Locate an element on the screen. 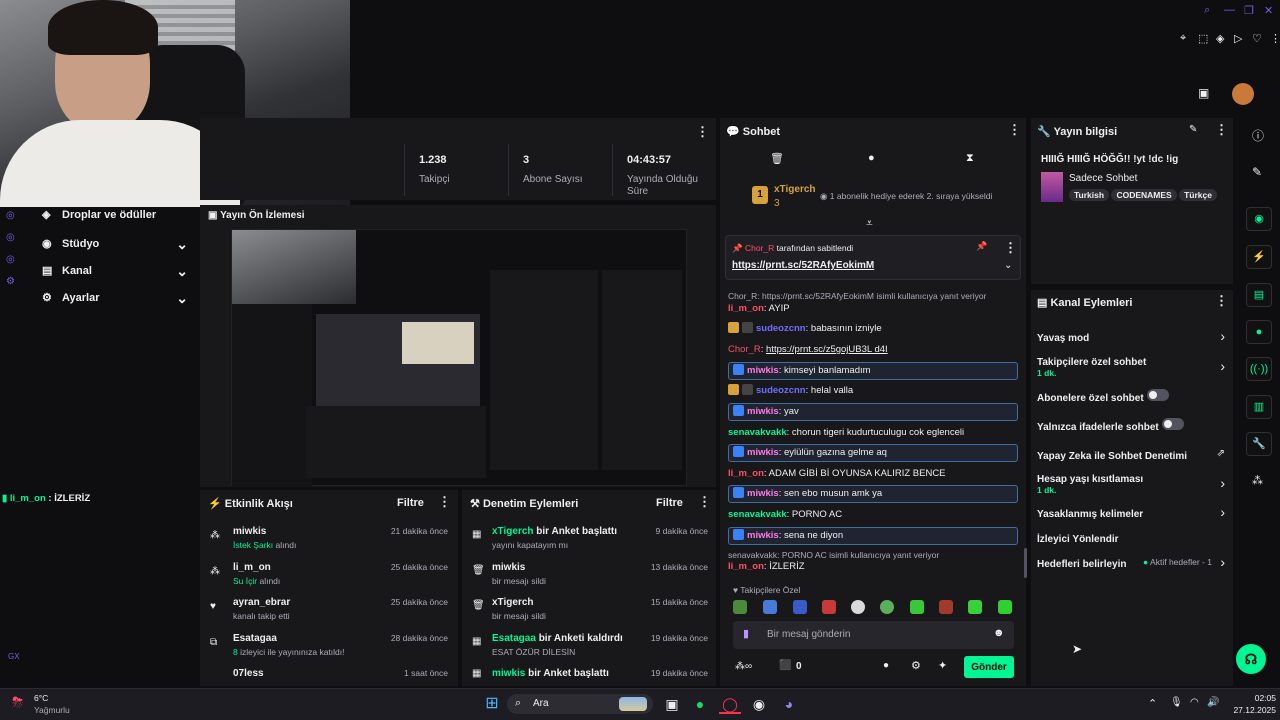  action-followers-only: Takipçilere özel sohbet 1 dk. › is located at coordinates (1132, 367).